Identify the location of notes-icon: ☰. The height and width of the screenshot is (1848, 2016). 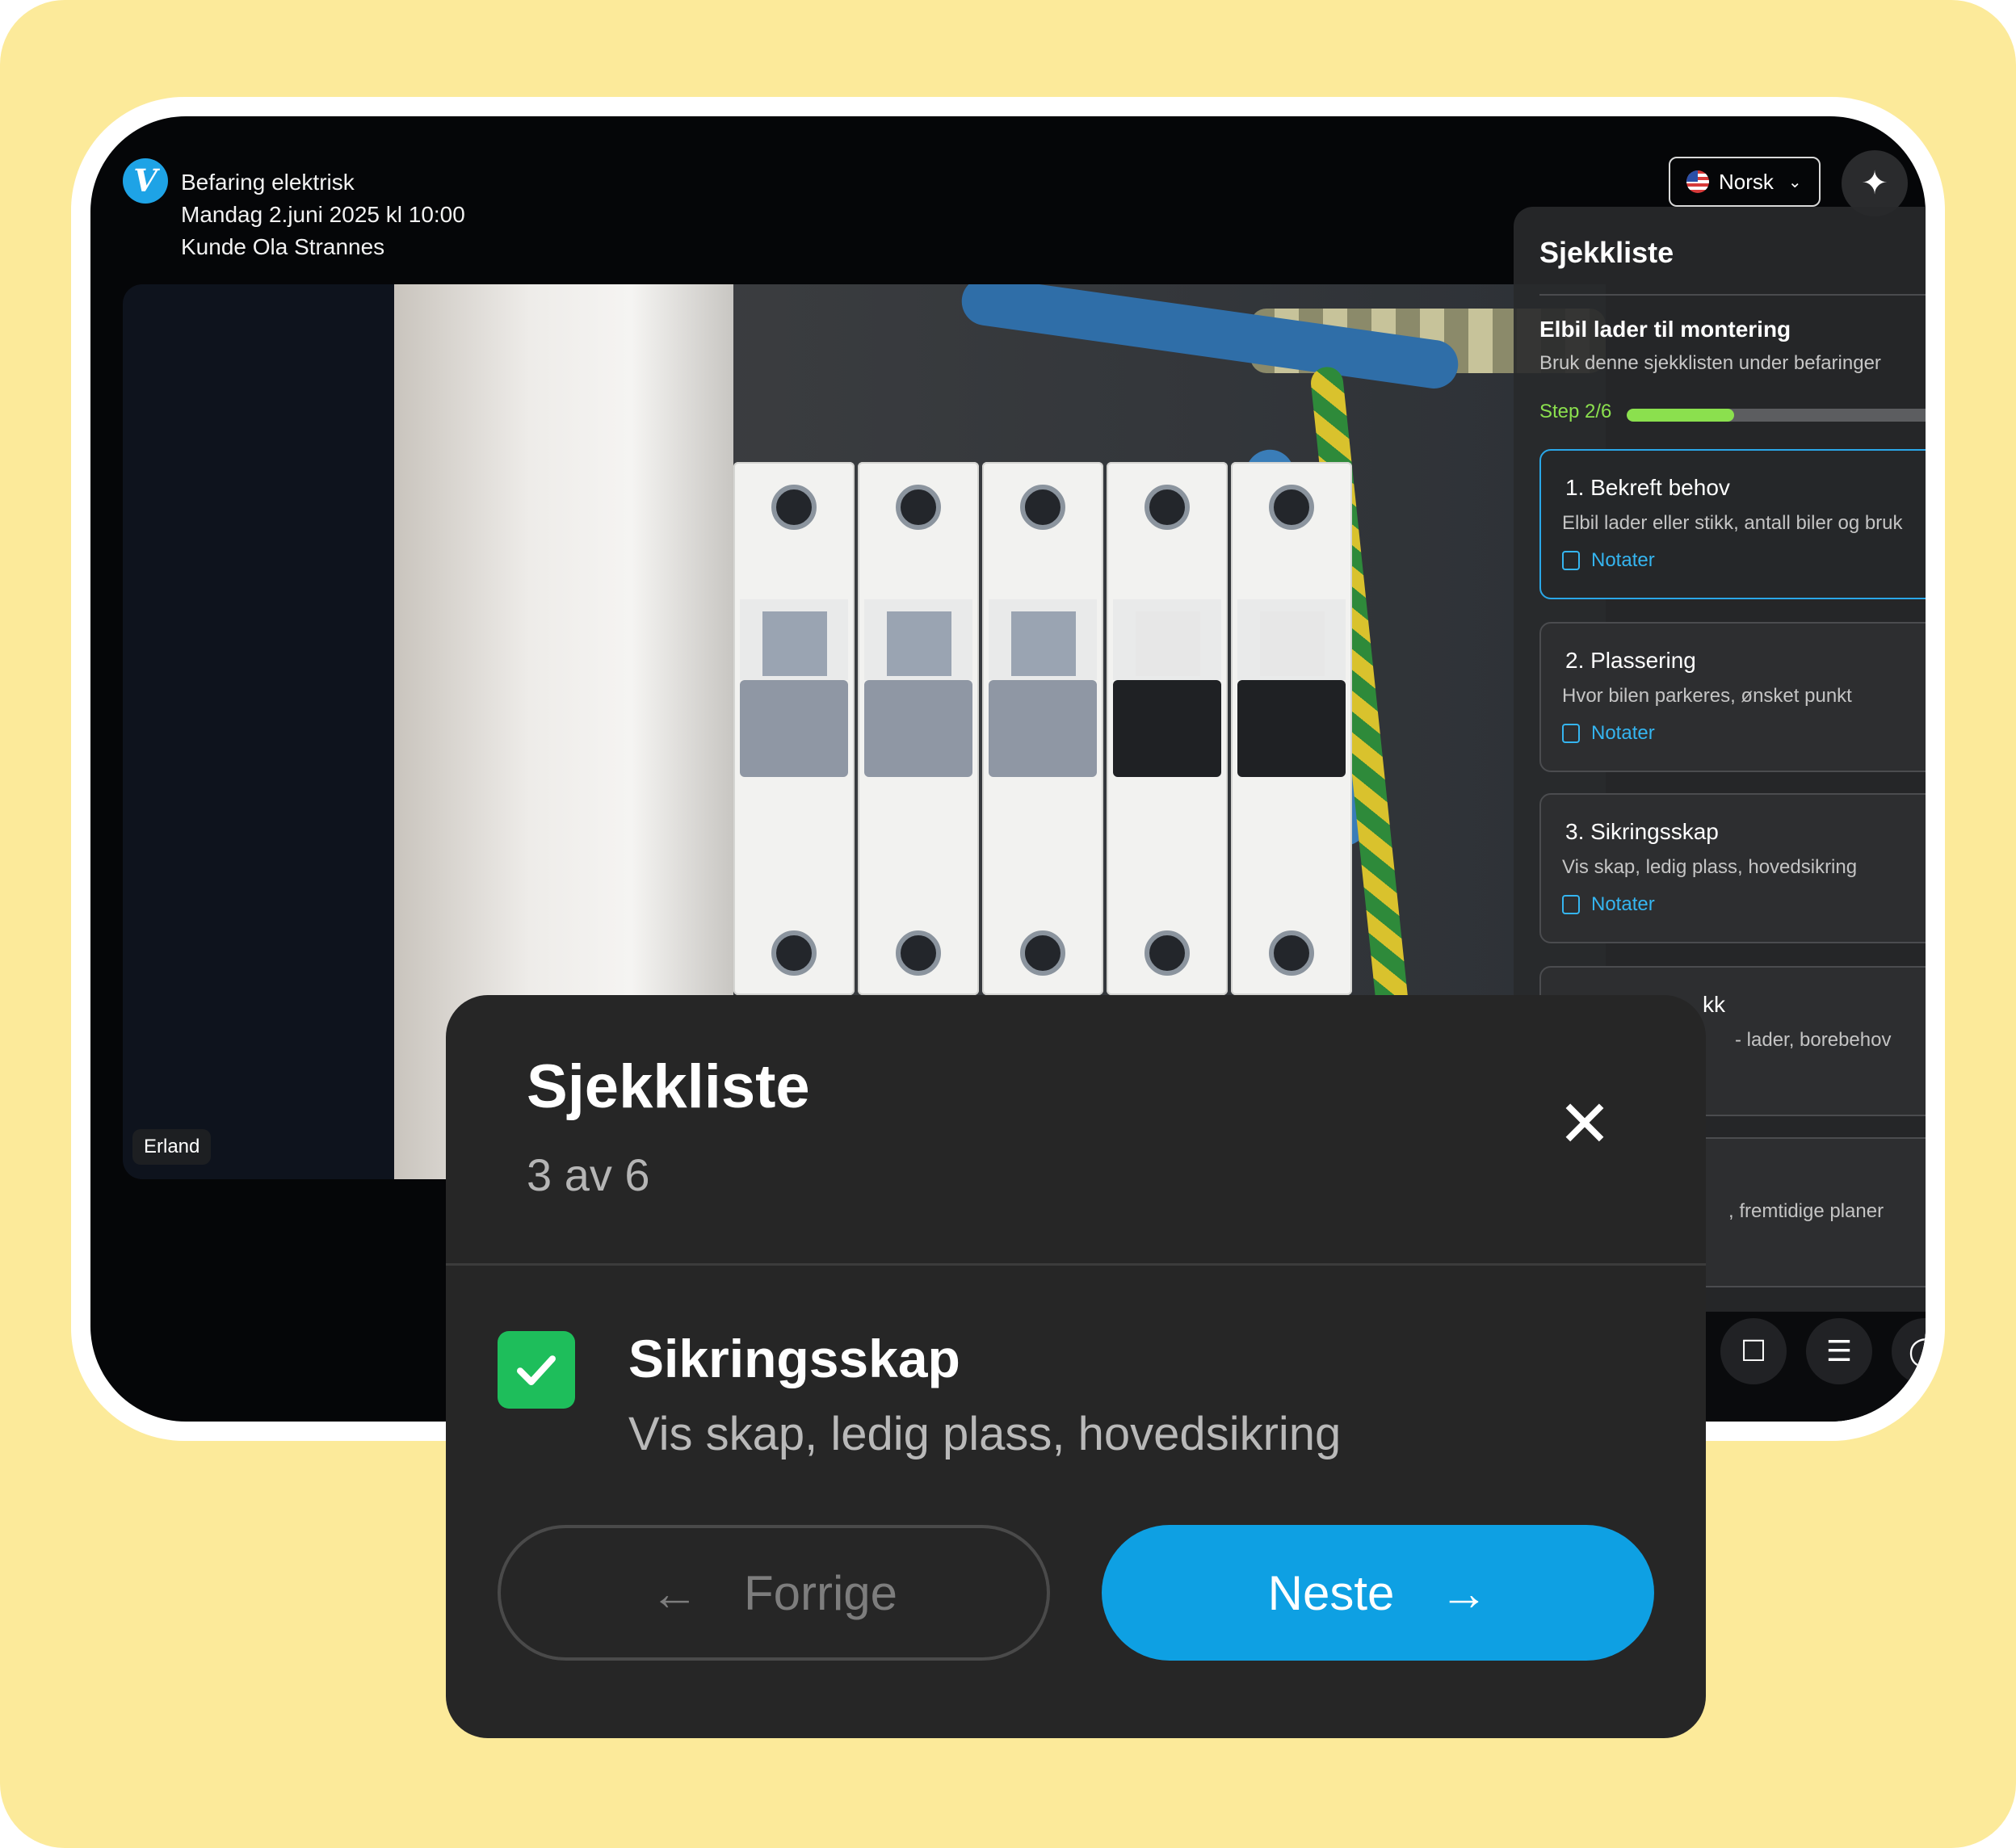
(1839, 1350).